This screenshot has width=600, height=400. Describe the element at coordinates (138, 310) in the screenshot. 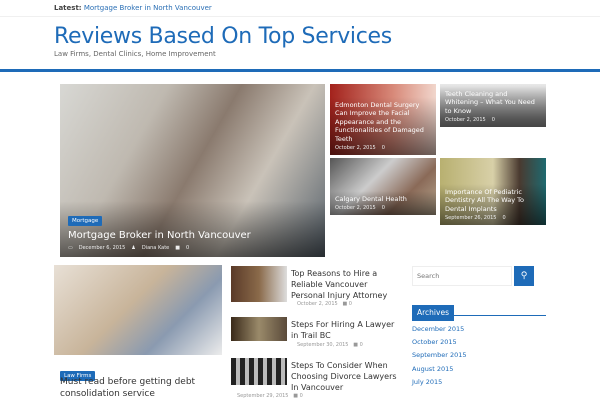

I see `main-post-image` at that location.